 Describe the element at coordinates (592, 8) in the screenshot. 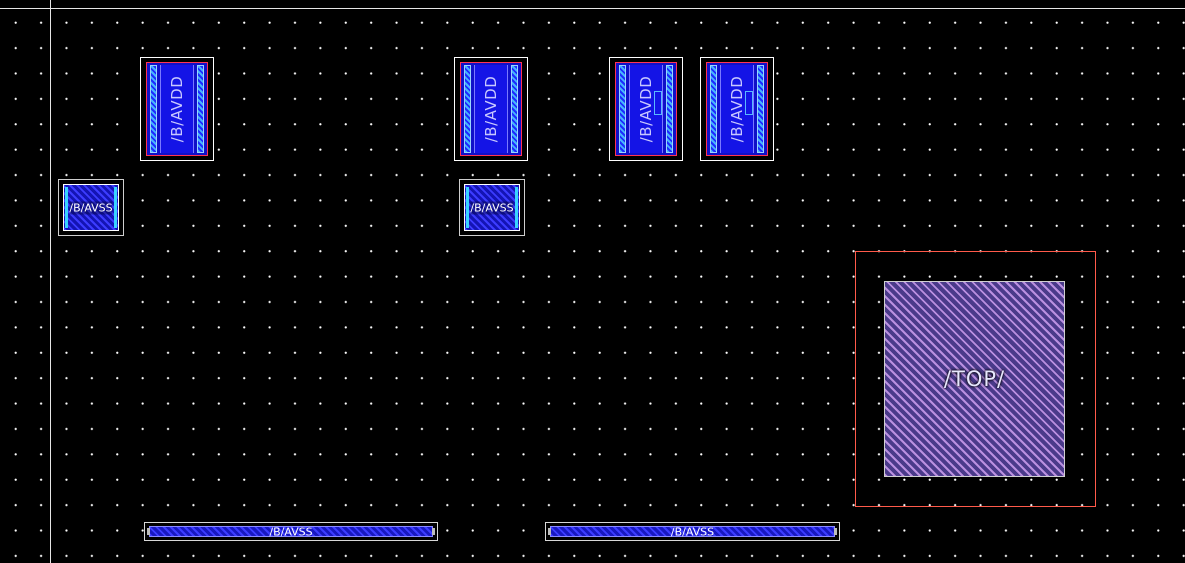

I see `x-axis-line` at that location.